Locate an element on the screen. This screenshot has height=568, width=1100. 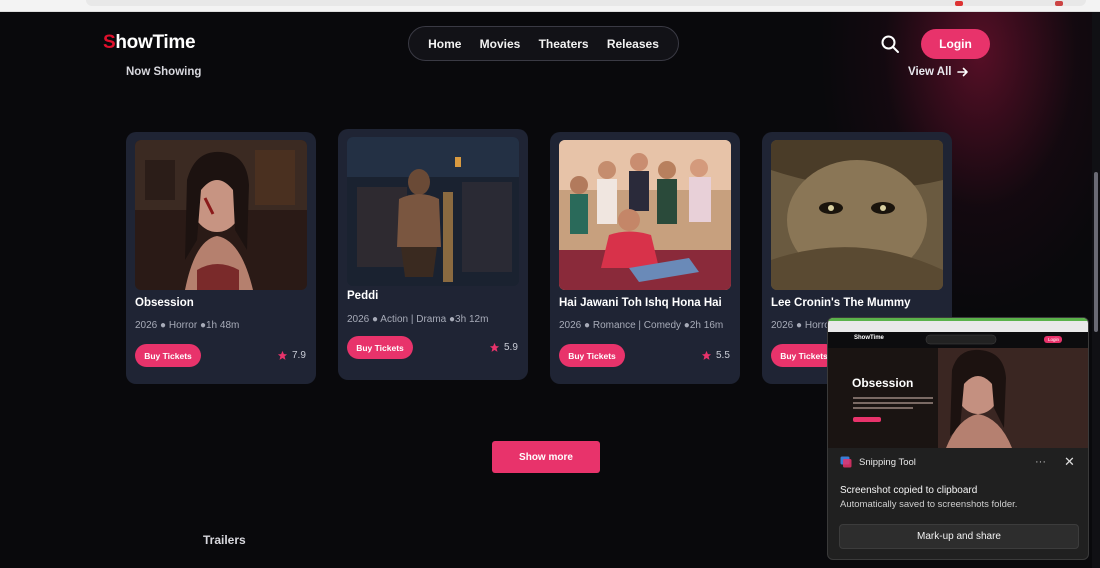
logo-text: howTime is located at coordinates (155, 42).